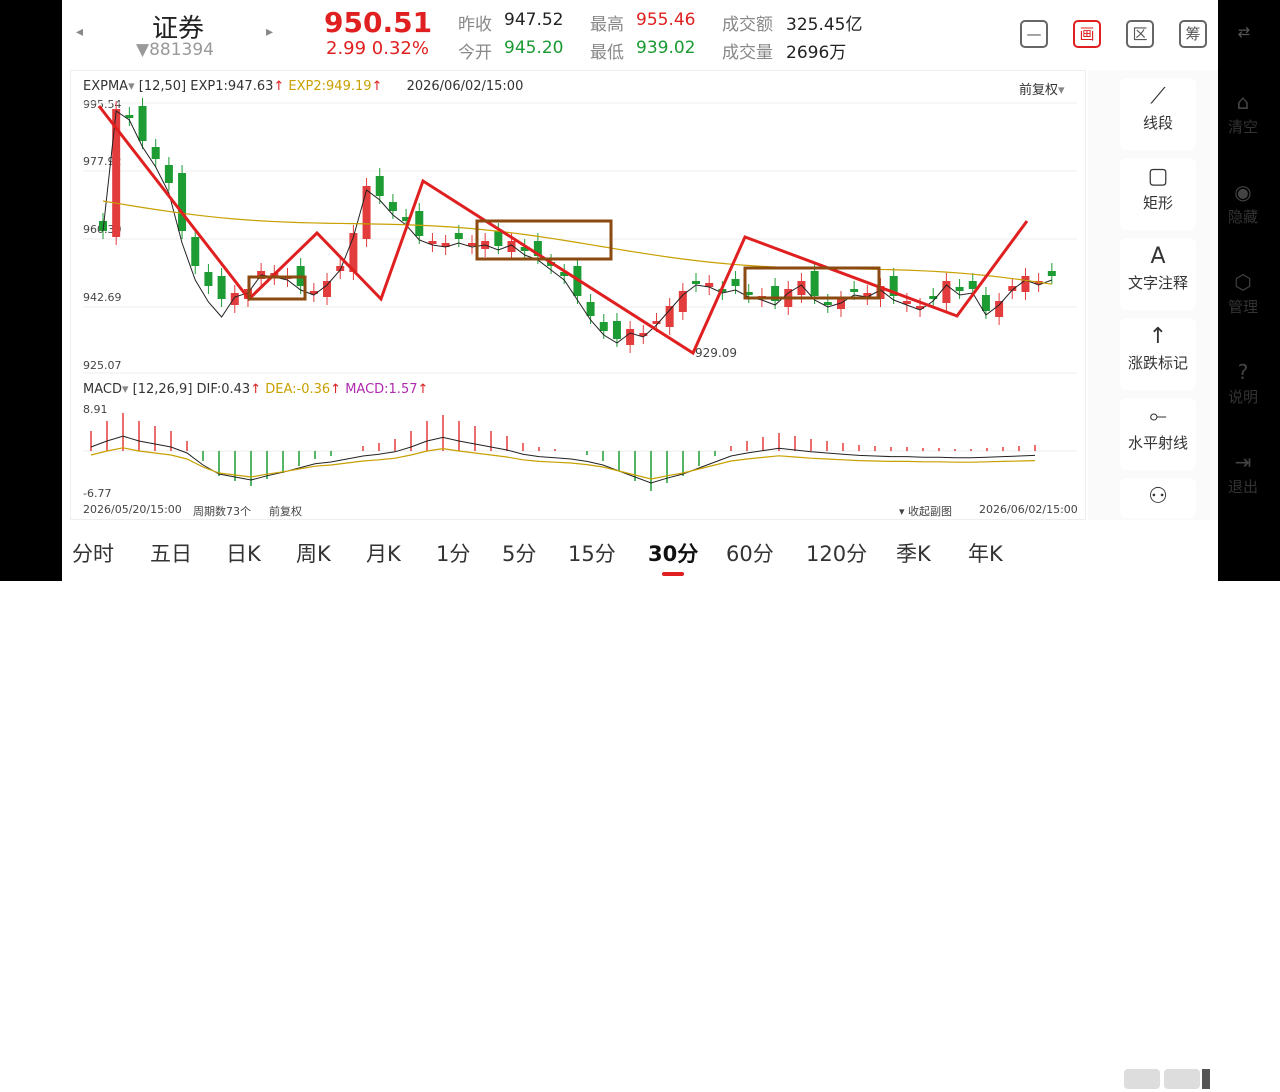 The height and width of the screenshot is (1092, 1280). What do you see at coordinates (750, 553) in the screenshot?
I see `tab-60min: 60分` at bounding box center [750, 553].